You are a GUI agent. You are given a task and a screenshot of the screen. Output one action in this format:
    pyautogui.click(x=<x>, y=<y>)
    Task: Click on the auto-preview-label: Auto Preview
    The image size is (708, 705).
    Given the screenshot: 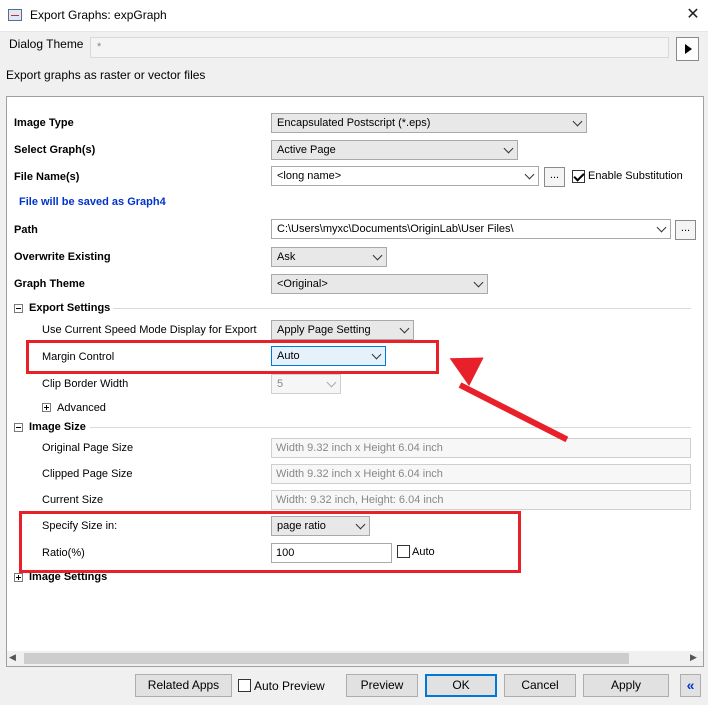 What is the action you would take?
    pyautogui.click(x=289, y=686)
    